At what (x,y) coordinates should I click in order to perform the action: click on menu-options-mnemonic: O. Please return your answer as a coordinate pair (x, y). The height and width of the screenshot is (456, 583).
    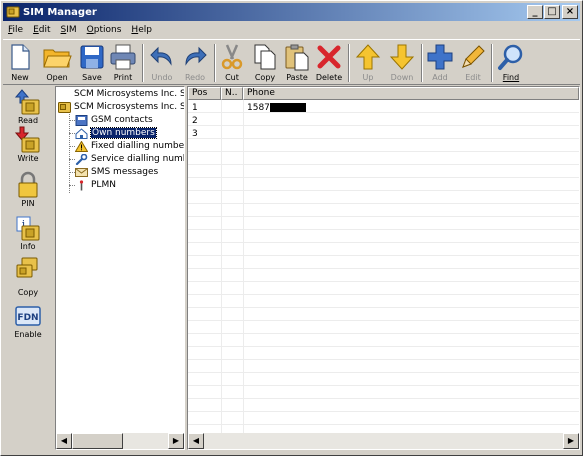
    Looking at the image, I should click on (90, 30).